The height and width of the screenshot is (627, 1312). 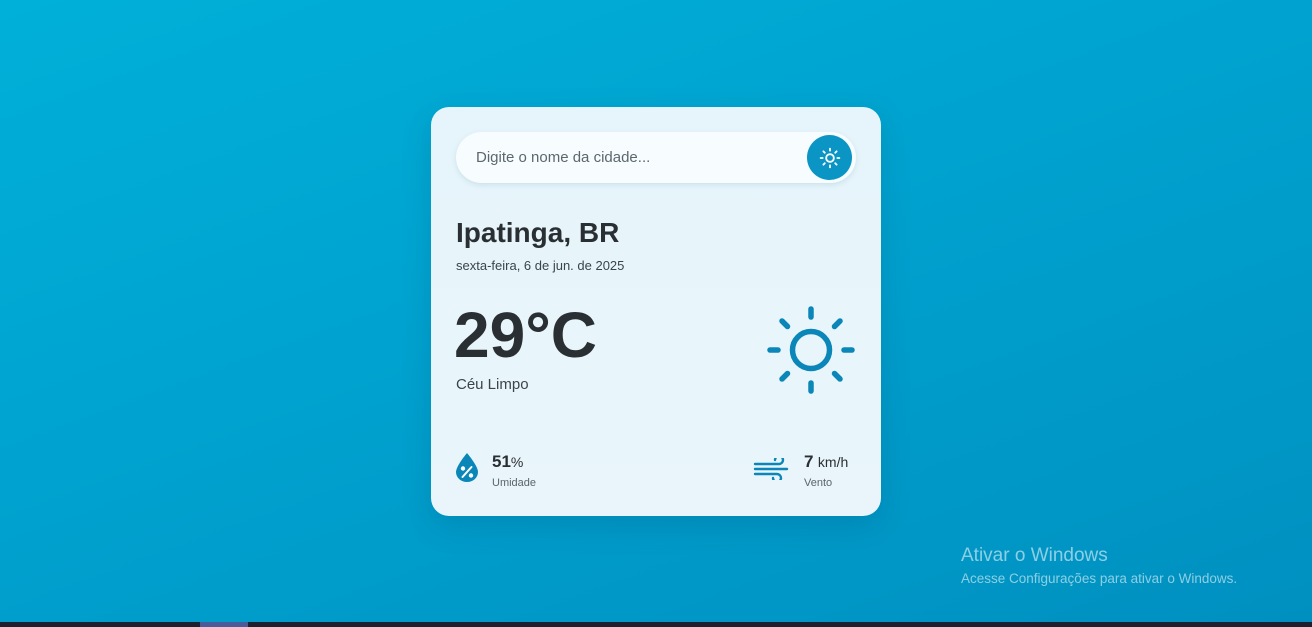 I want to click on wind-icon, so click(x=771, y=469).